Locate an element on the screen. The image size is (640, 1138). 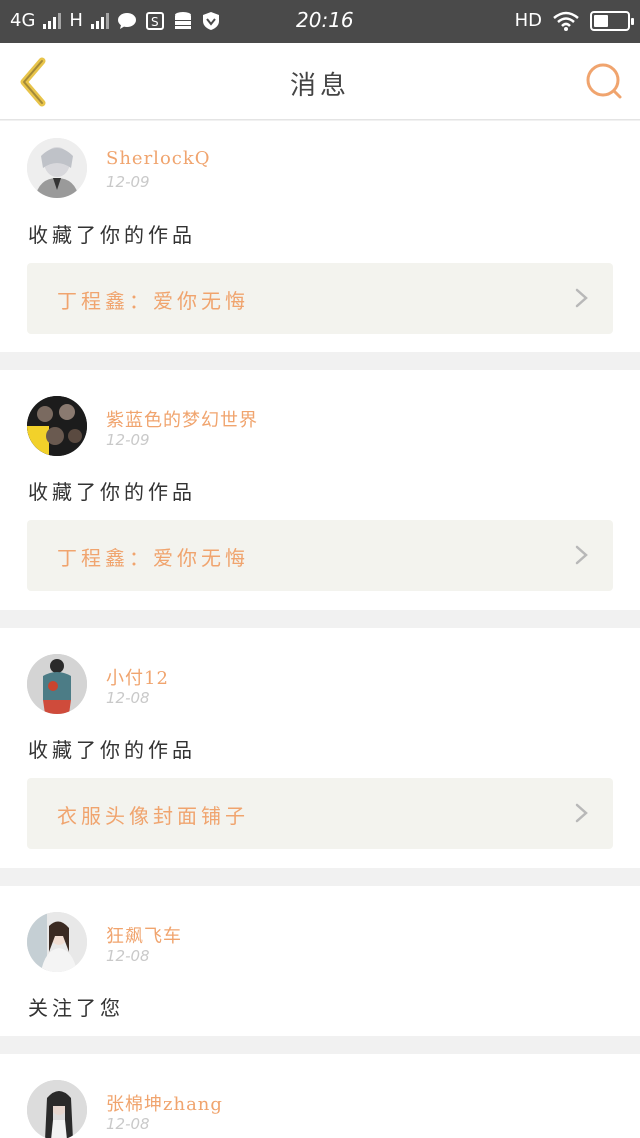
chat-bubble-icon is located at coordinates (127, 21).